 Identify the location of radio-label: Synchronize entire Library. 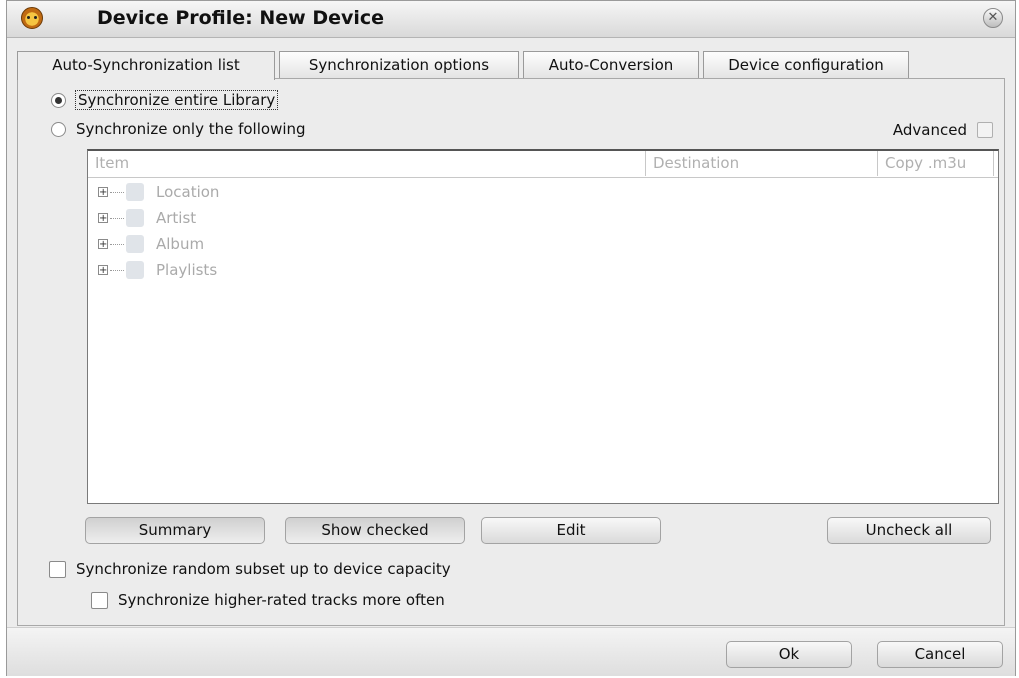
(176, 100).